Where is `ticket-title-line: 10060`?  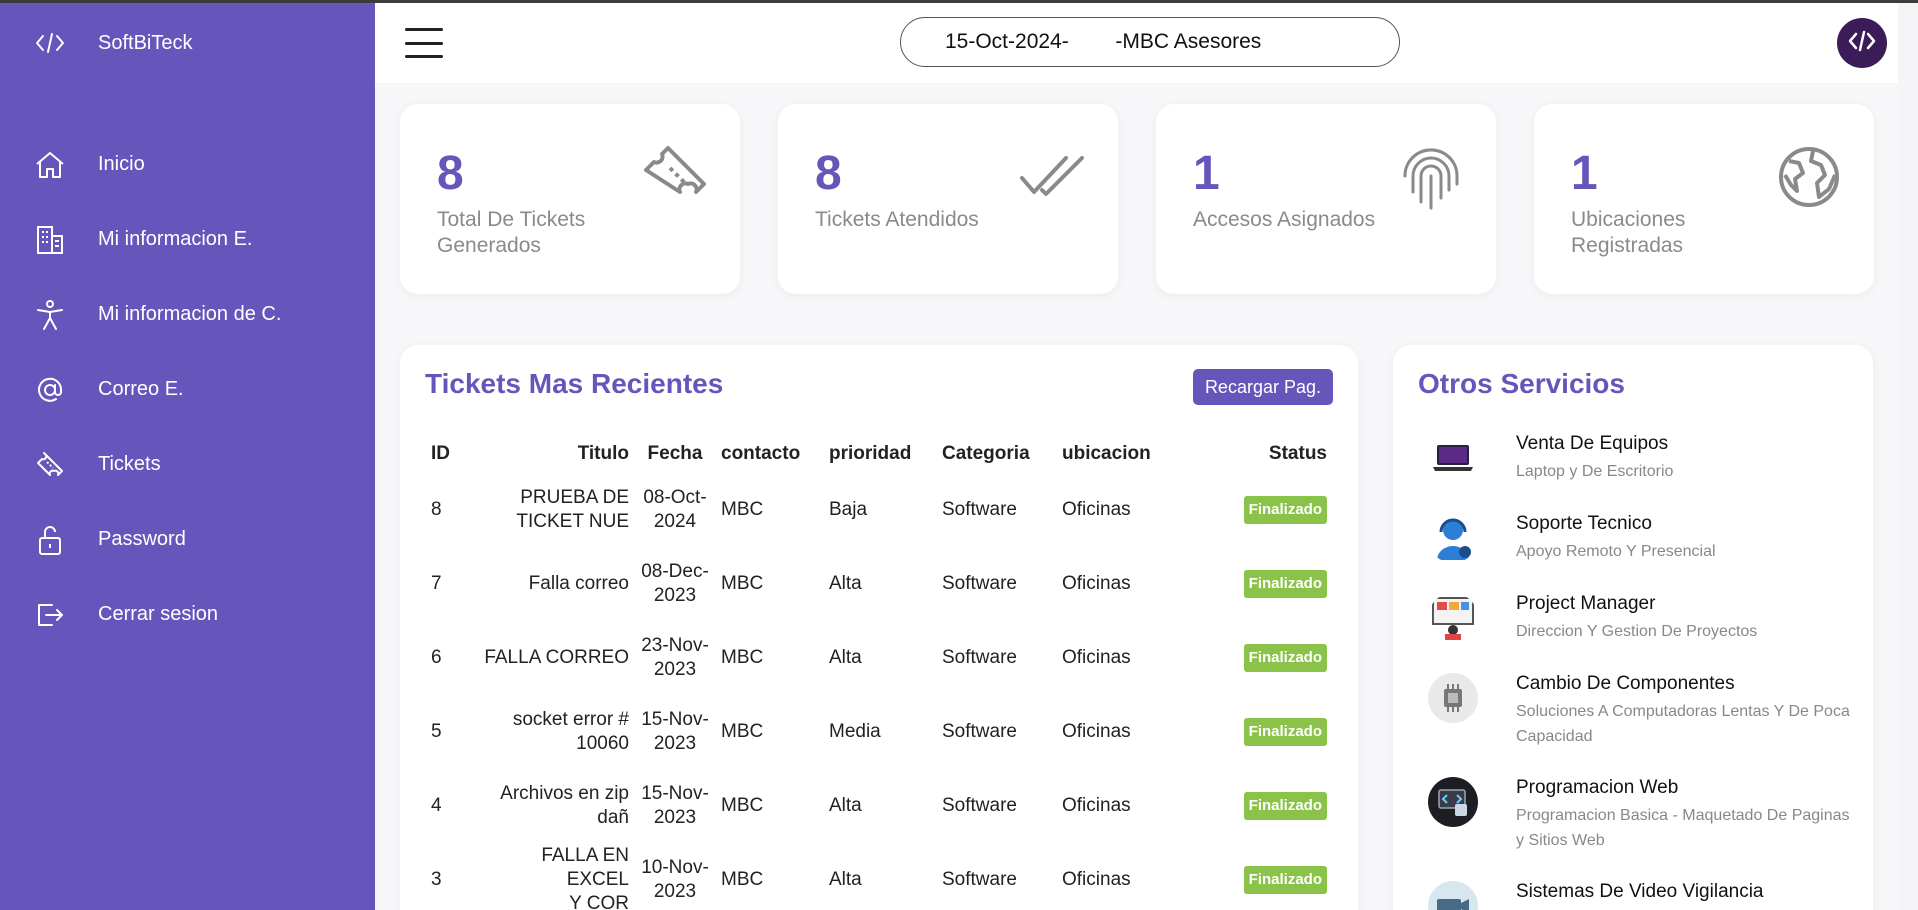 ticket-title-line: 10060 is located at coordinates (602, 743).